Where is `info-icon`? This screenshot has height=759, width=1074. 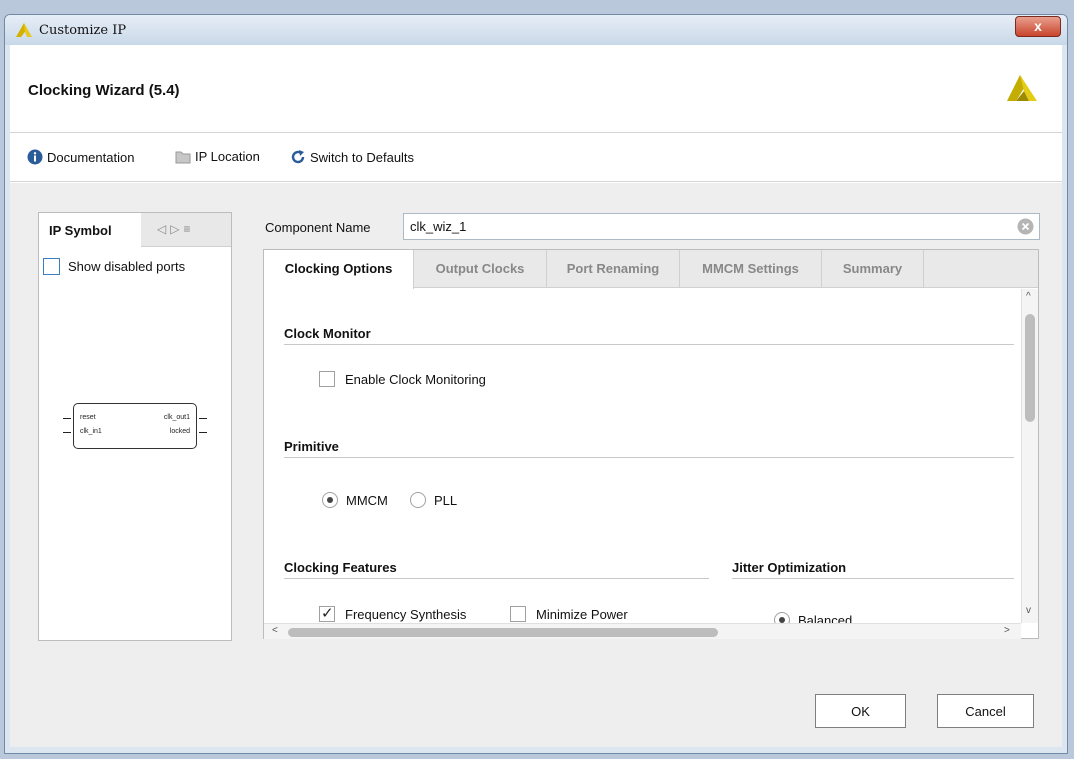 info-icon is located at coordinates (35, 157).